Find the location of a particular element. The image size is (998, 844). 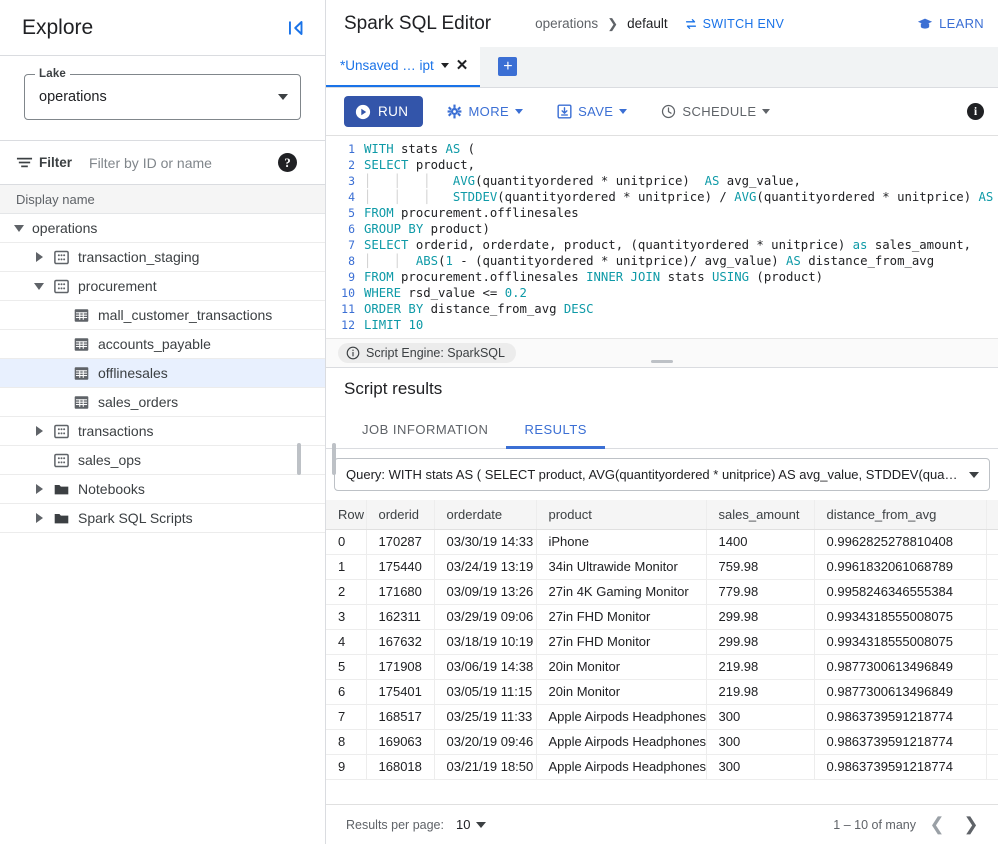

table-cell: 0.9877300613496849 is located at coordinates (900, 692).